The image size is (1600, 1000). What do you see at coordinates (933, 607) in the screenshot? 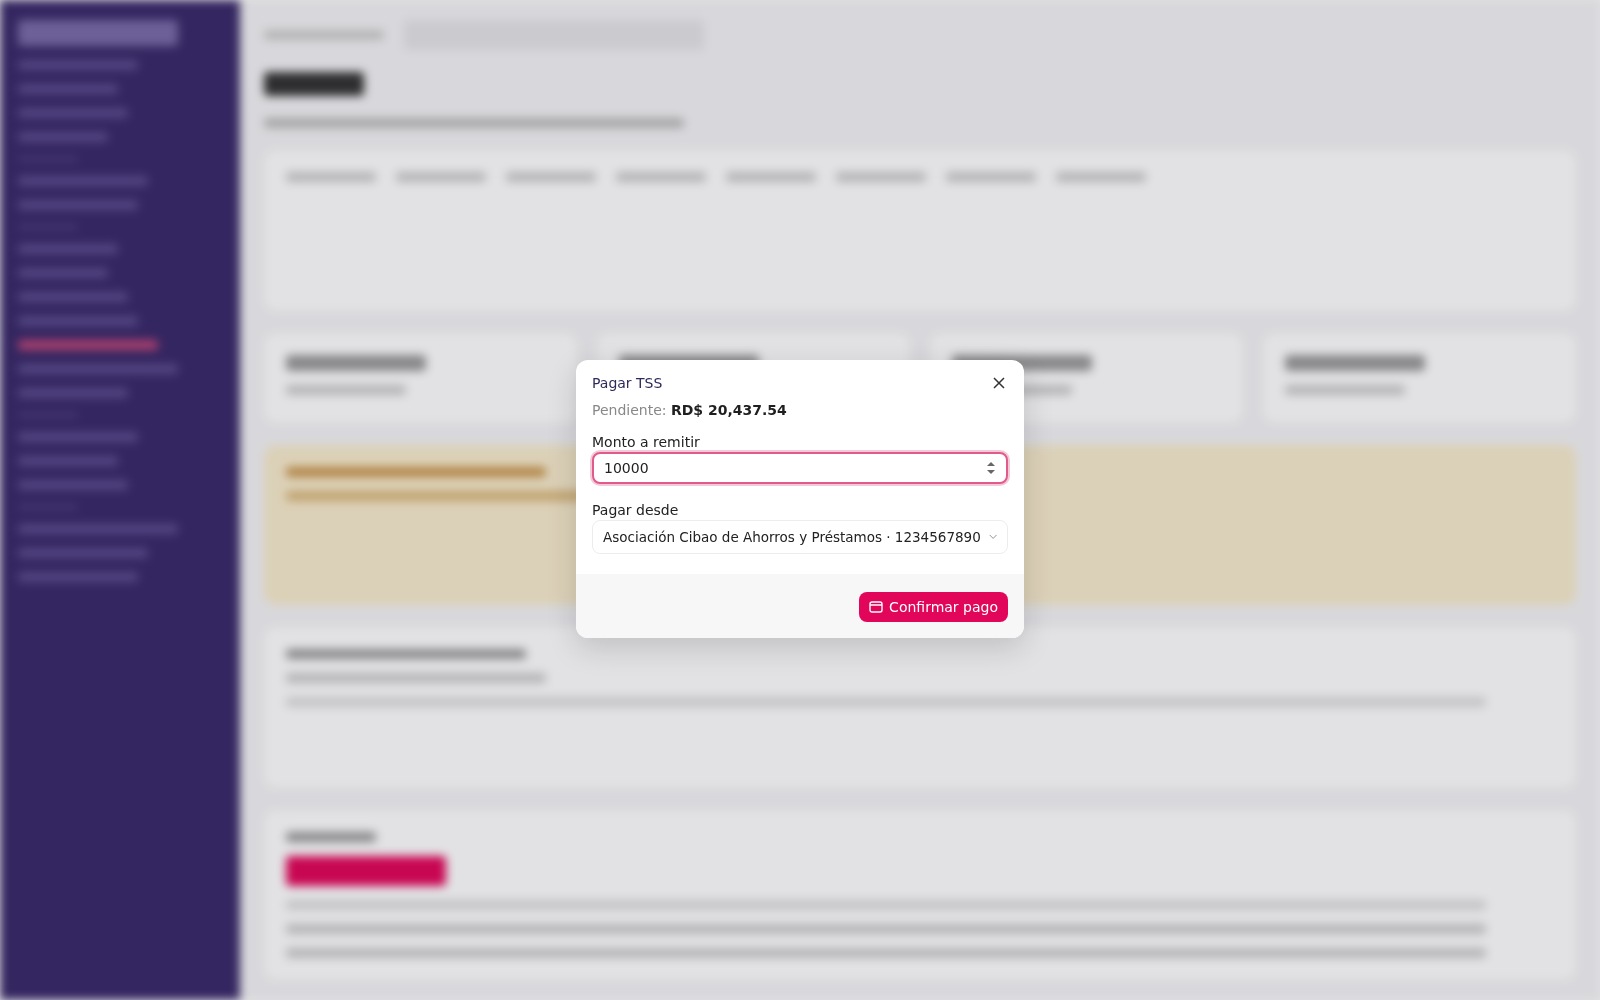
I see `confirm-payment-button: Confirmar pago` at bounding box center [933, 607].